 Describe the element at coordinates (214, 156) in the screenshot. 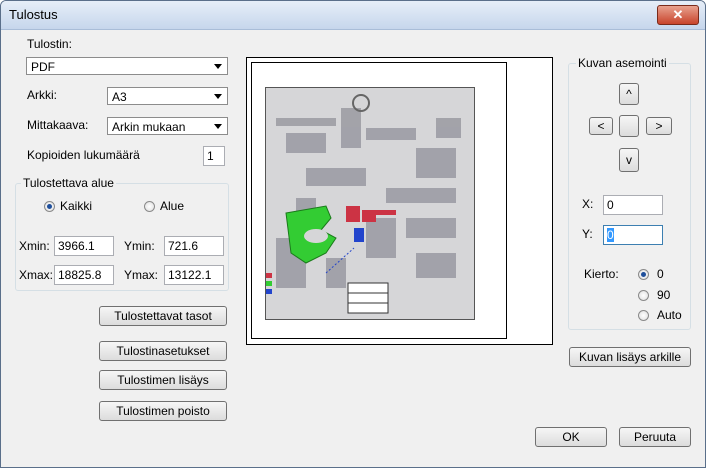

I see `copies-input: 1` at that location.